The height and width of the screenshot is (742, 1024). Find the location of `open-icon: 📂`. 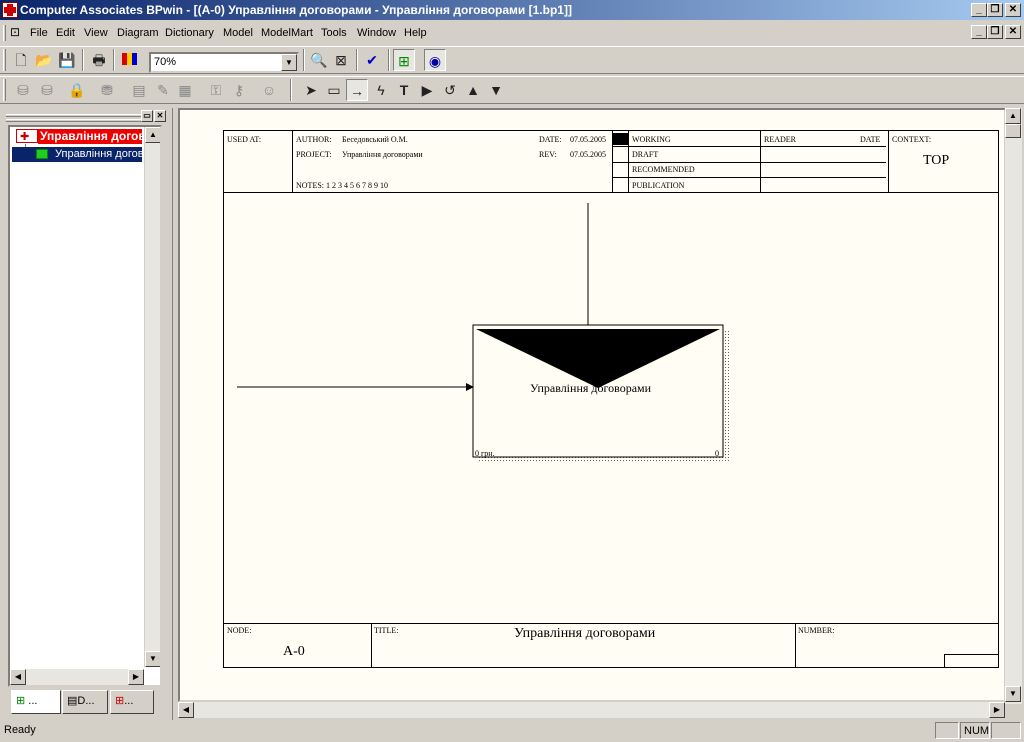

open-icon: 📂 is located at coordinates (44, 60).